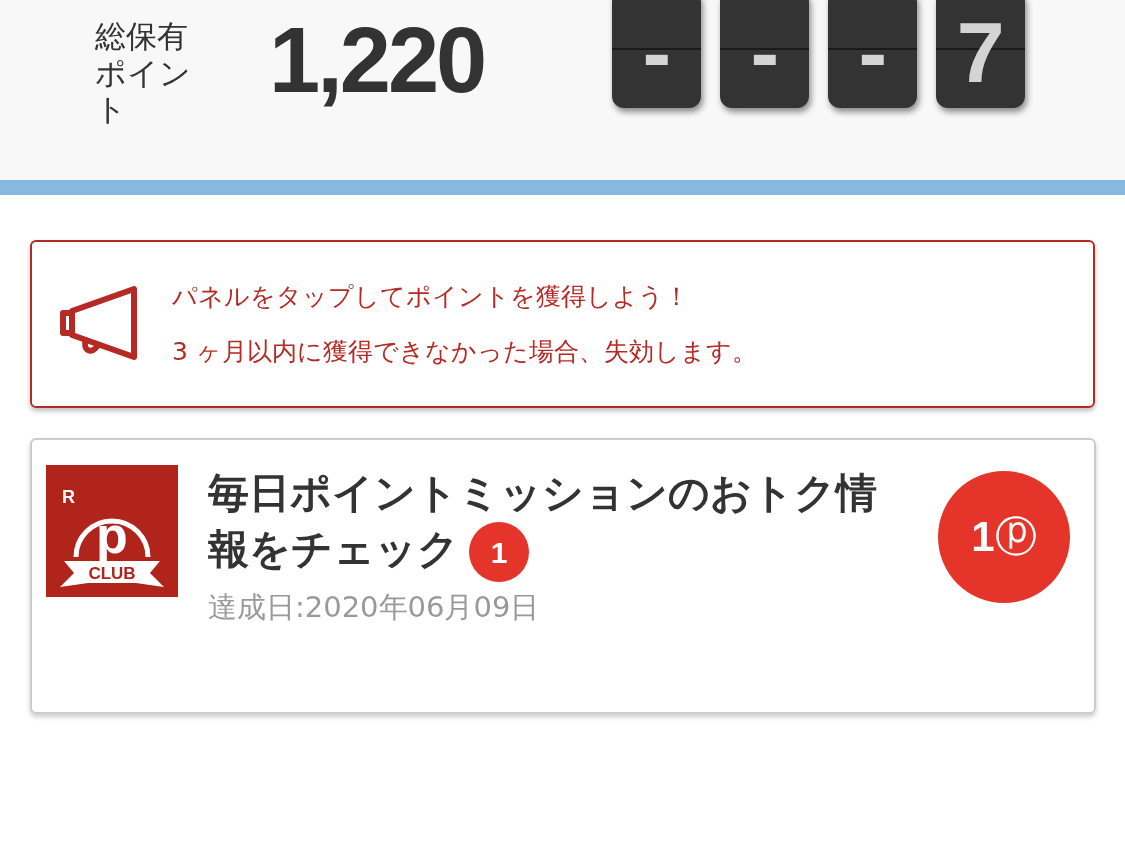 The image size is (1125, 866). I want to click on reward-badge: 1ⓟ, so click(1004, 537).